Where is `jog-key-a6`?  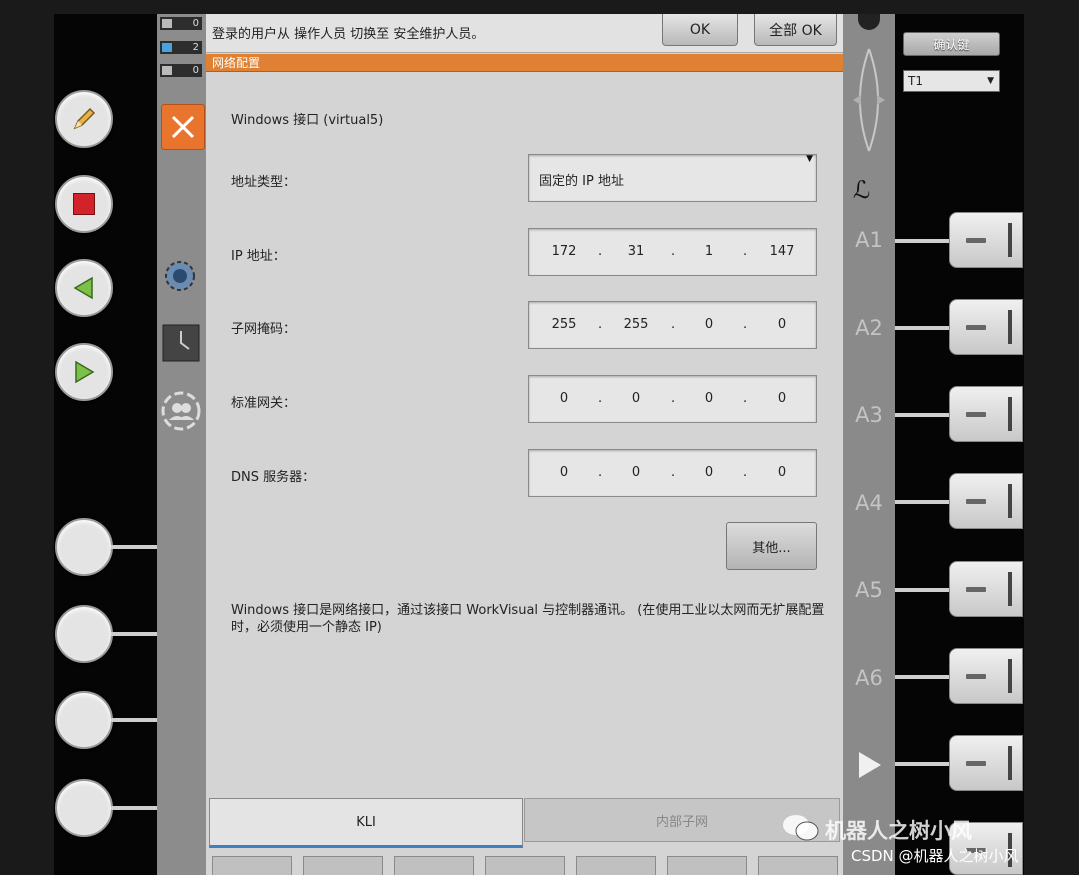 jog-key-a6 is located at coordinates (986, 676).